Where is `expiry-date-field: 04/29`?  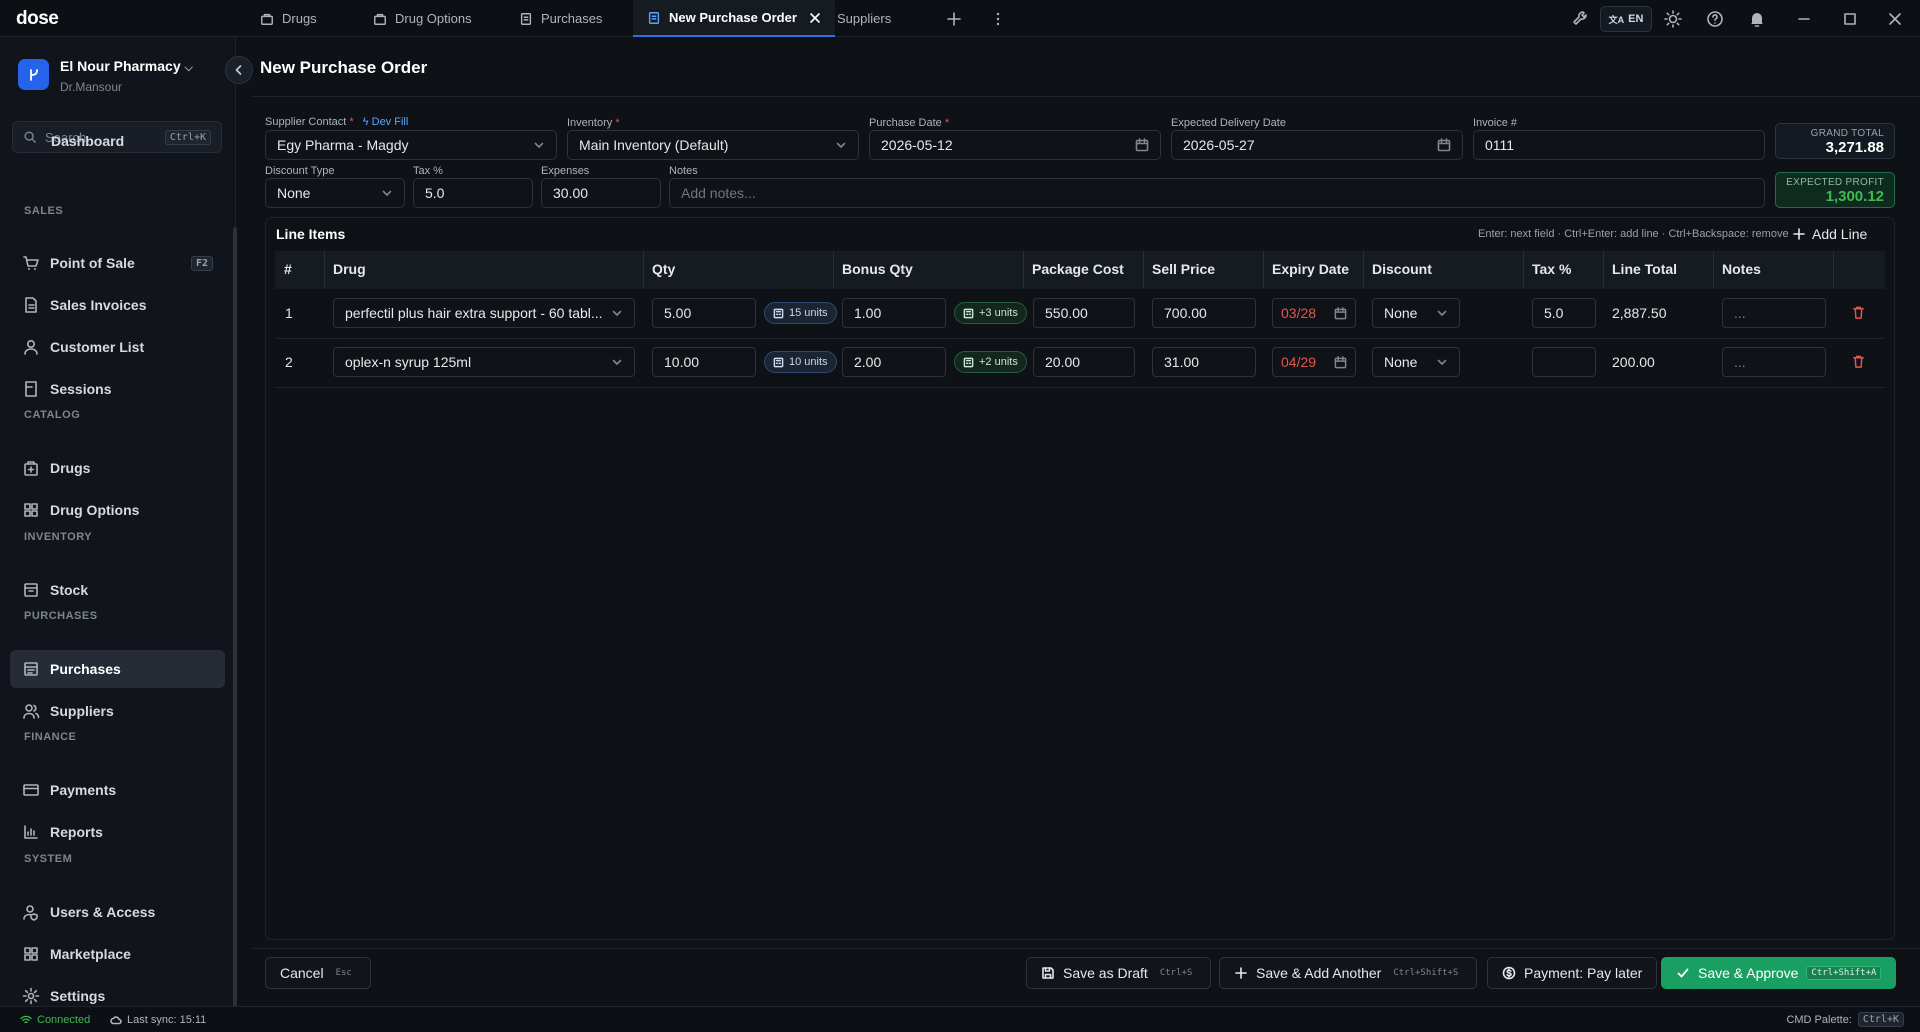
expiry-date-field: 04/29 is located at coordinates (1314, 362).